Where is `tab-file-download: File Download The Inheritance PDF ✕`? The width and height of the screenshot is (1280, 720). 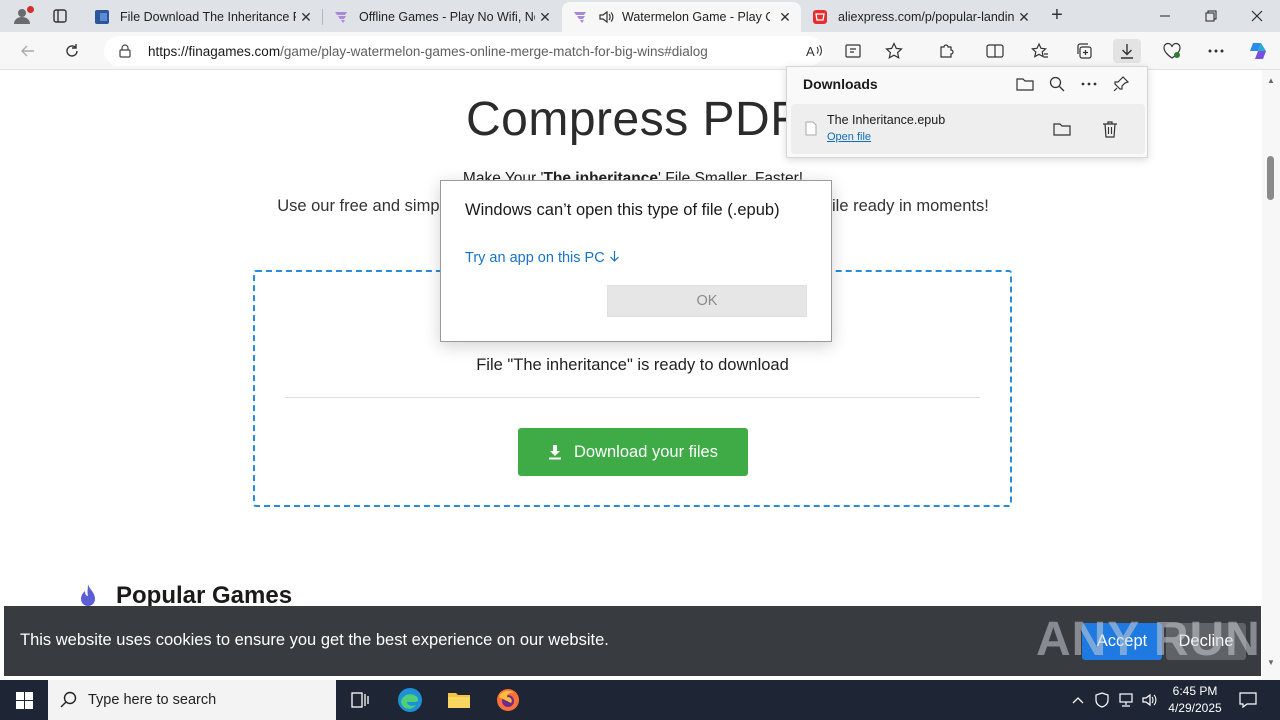
tab-file-download: File Download The Inheritance PDF ✕ is located at coordinates (203, 17).